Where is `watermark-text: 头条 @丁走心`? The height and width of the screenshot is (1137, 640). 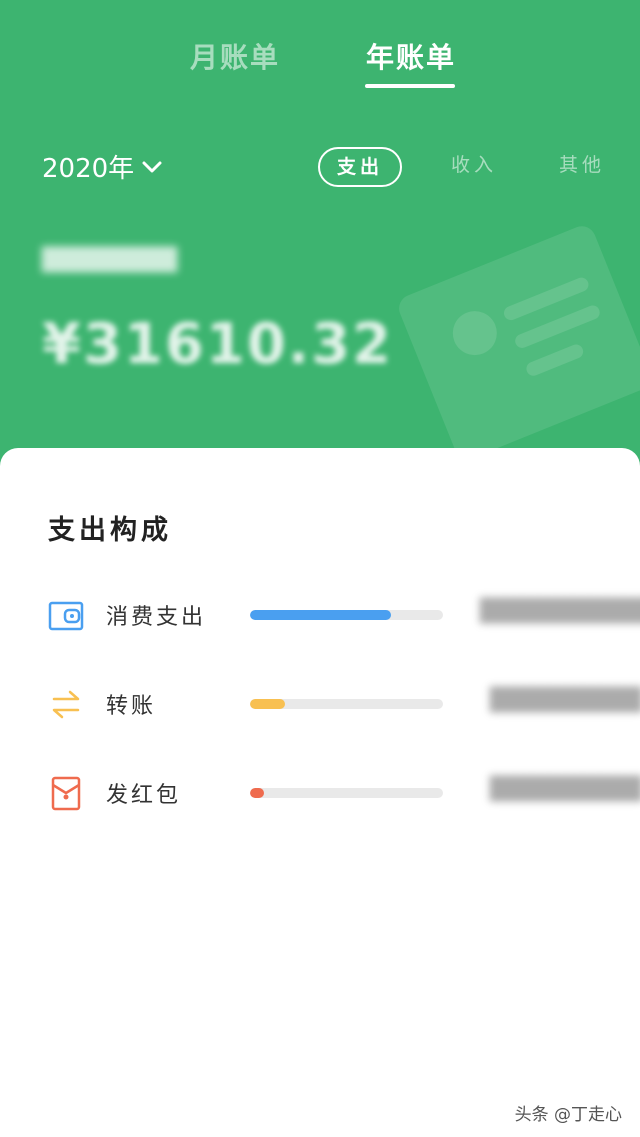 watermark-text: 头条 @丁走心 is located at coordinates (568, 1115).